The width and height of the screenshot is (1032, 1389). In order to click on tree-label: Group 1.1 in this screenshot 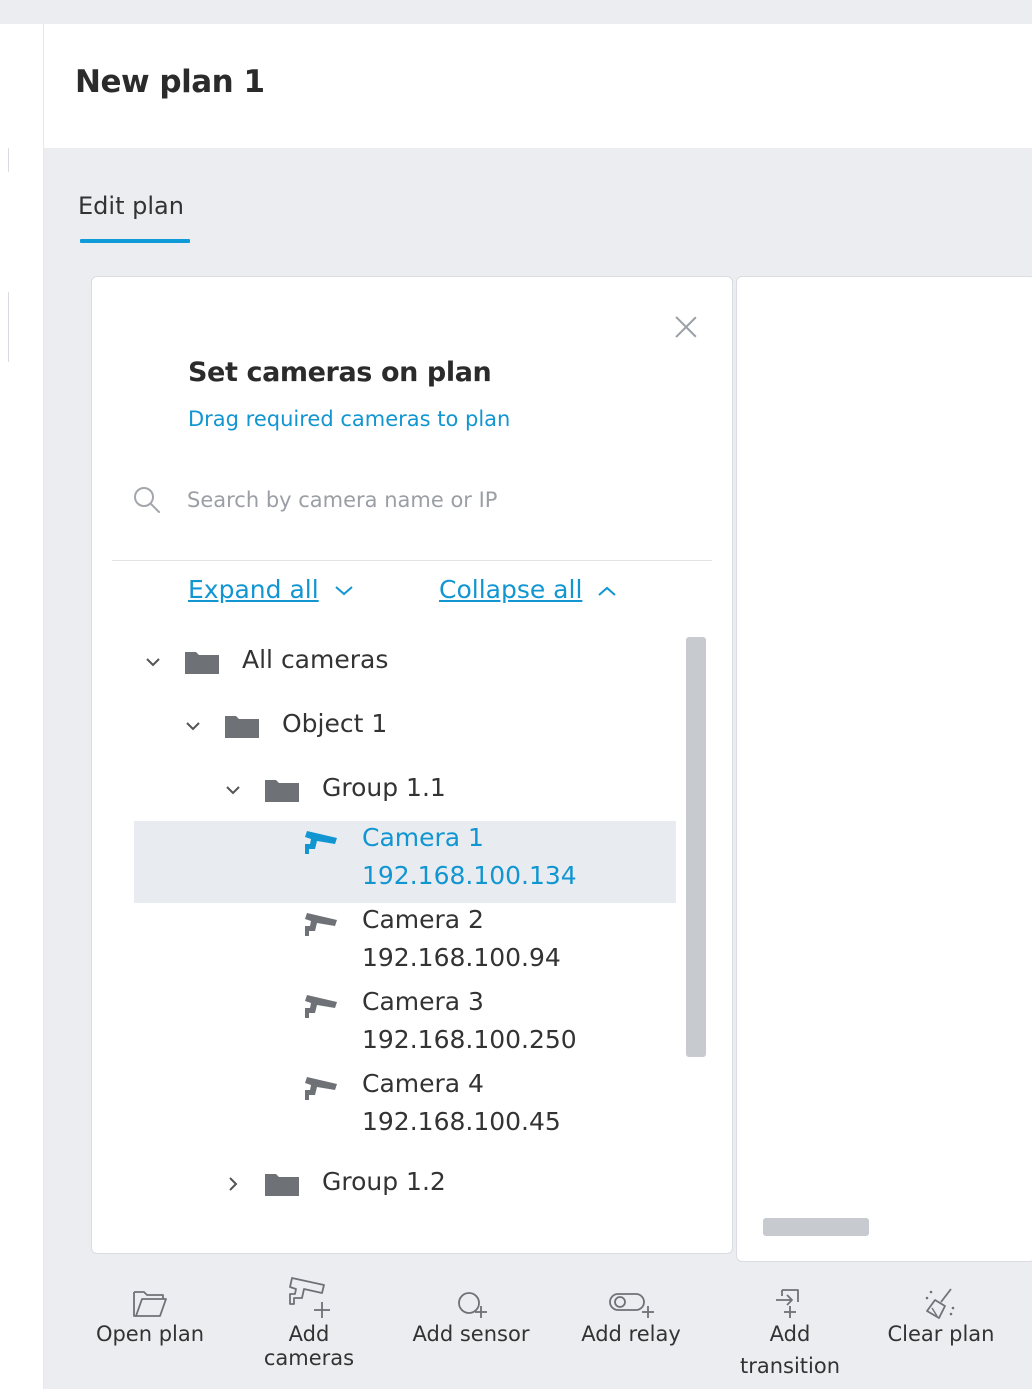, I will do `click(384, 787)`.